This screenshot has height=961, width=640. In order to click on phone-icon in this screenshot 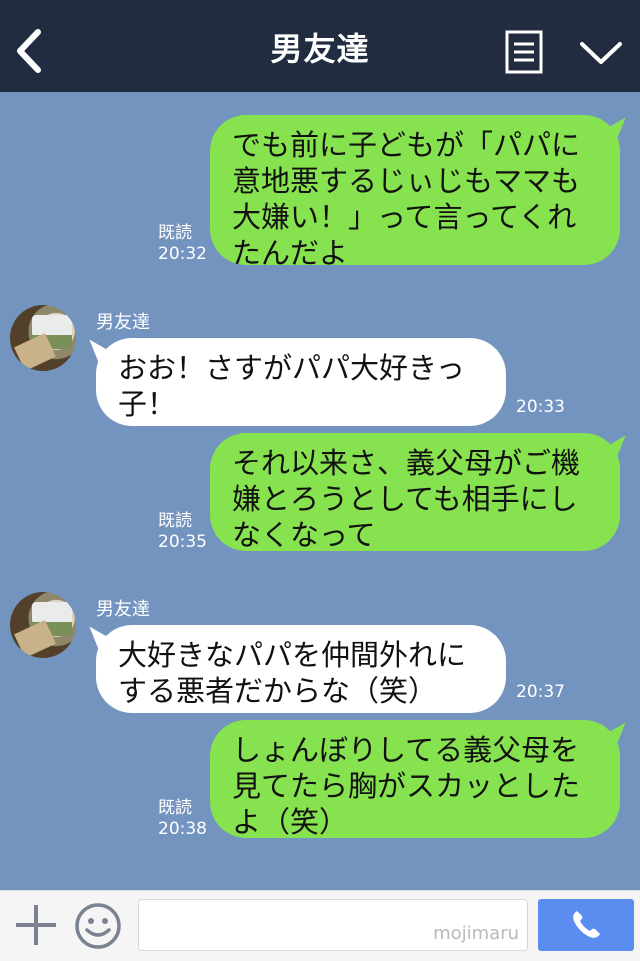, I will do `click(586, 924)`.